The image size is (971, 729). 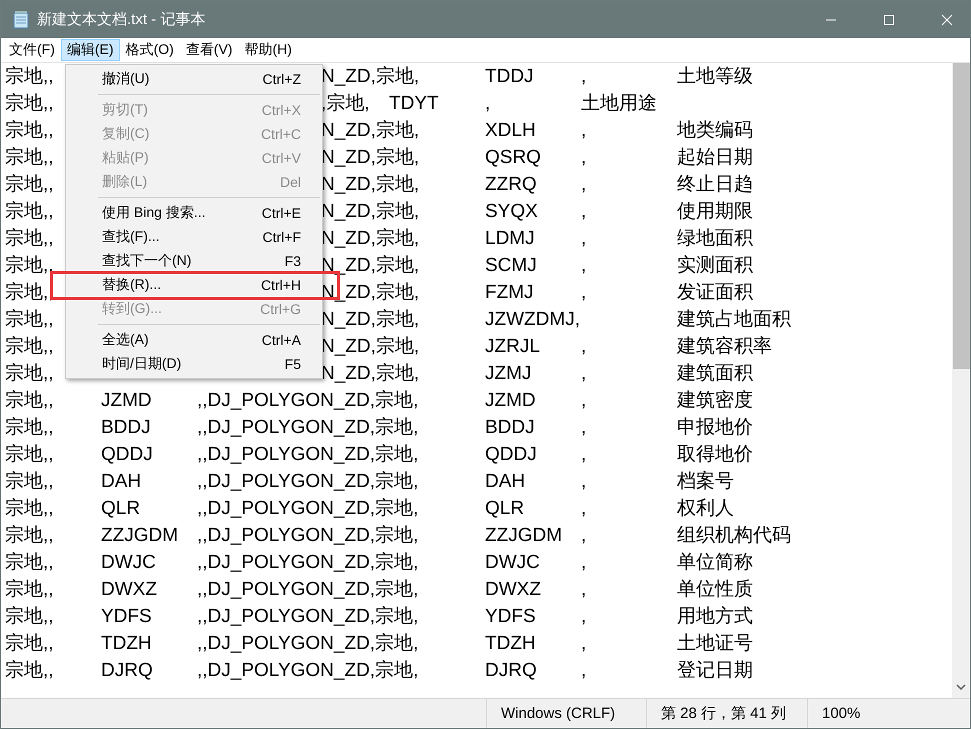 What do you see at coordinates (556, 319) in the screenshot?
I see `text-line-end: N_ZD,宗地, JZWZDMJ, 建筑占地面积` at bounding box center [556, 319].